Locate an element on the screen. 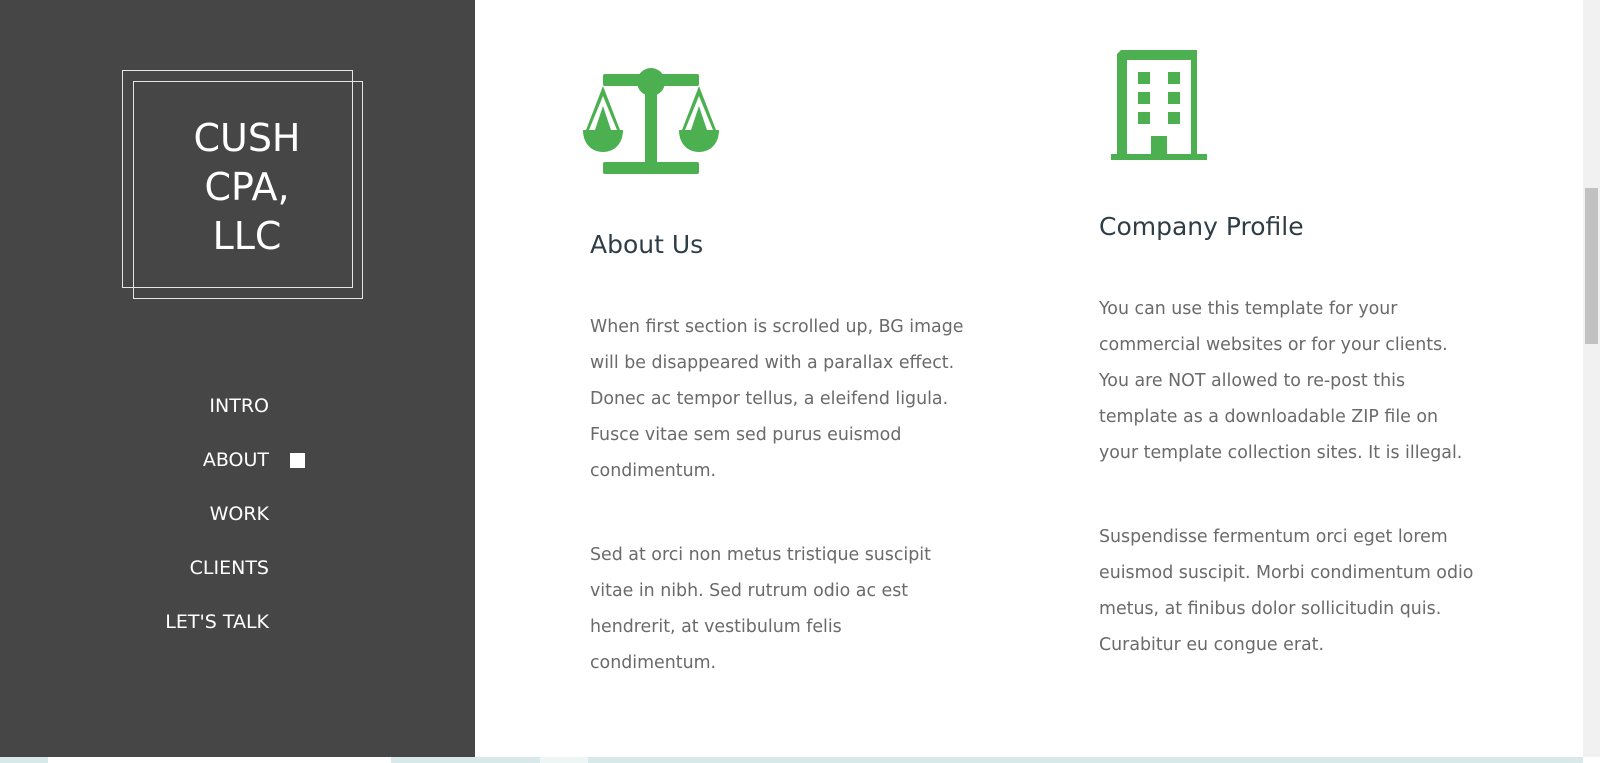 The image size is (1600, 763). nav-item-about: ABOUT is located at coordinates (236, 460).